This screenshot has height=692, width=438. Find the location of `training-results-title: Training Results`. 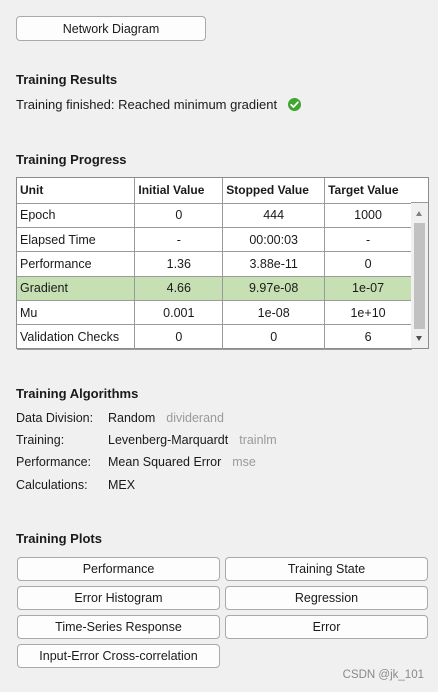

training-results-title: Training Results is located at coordinates (67, 79).